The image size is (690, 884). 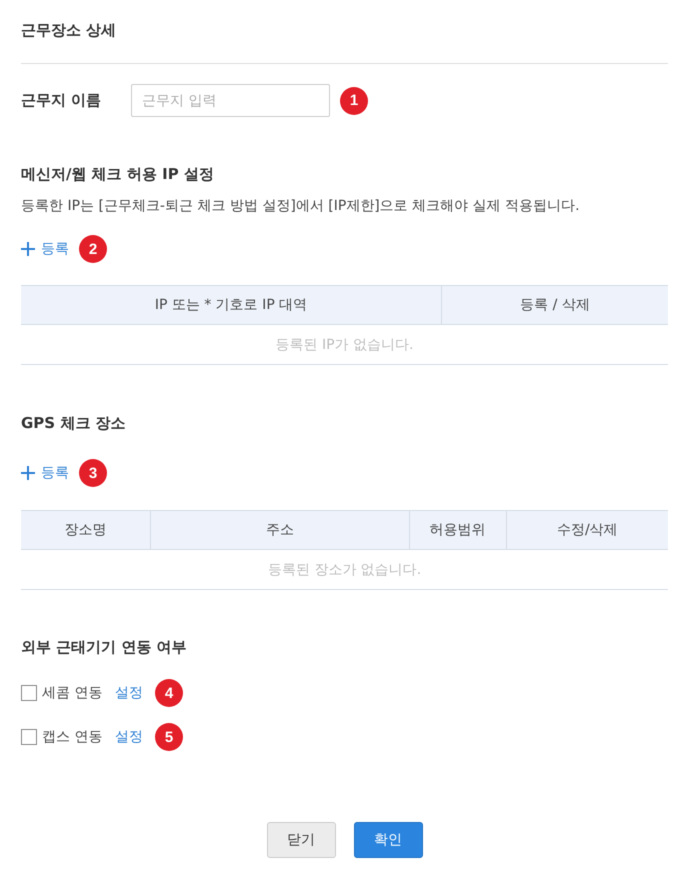 What do you see at coordinates (169, 737) in the screenshot?
I see `number-badge: 5` at bounding box center [169, 737].